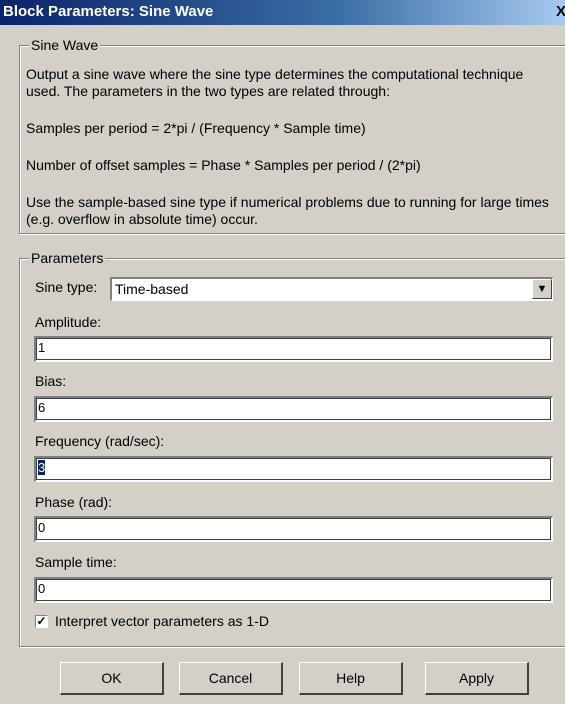 The width and height of the screenshot is (565, 704). I want to click on ok-button: OK, so click(112, 678).